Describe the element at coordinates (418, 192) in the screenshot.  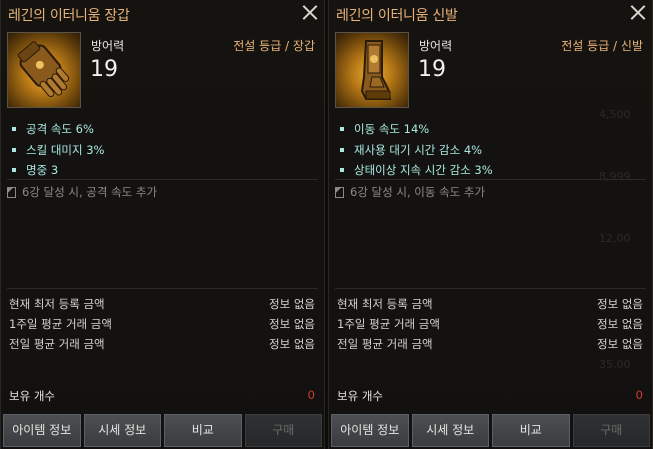
I see `enhance-note-text: 6강 달성 시, 이동 속도 추가` at that location.